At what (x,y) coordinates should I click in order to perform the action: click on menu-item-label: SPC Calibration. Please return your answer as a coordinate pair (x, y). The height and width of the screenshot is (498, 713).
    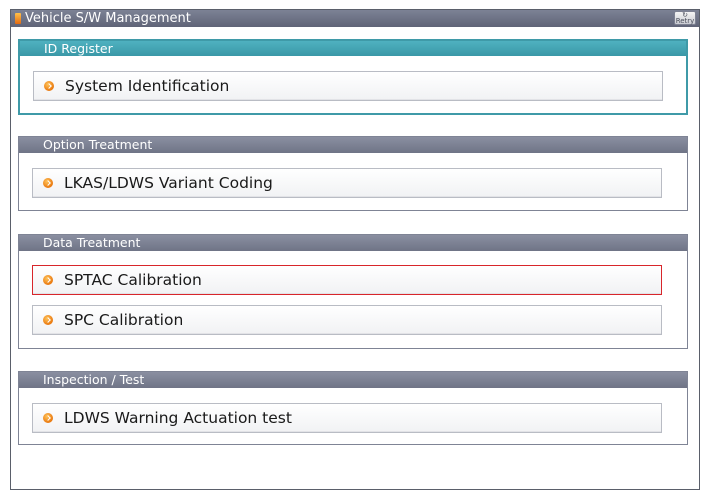
    Looking at the image, I should click on (124, 320).